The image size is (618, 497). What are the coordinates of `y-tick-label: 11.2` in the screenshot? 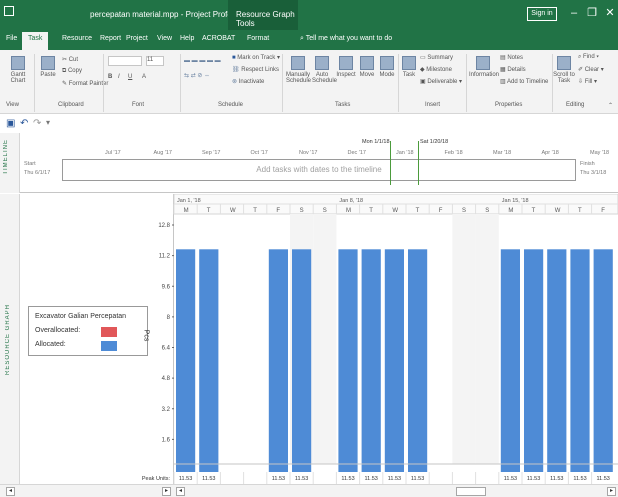 It's located at (165, 257).